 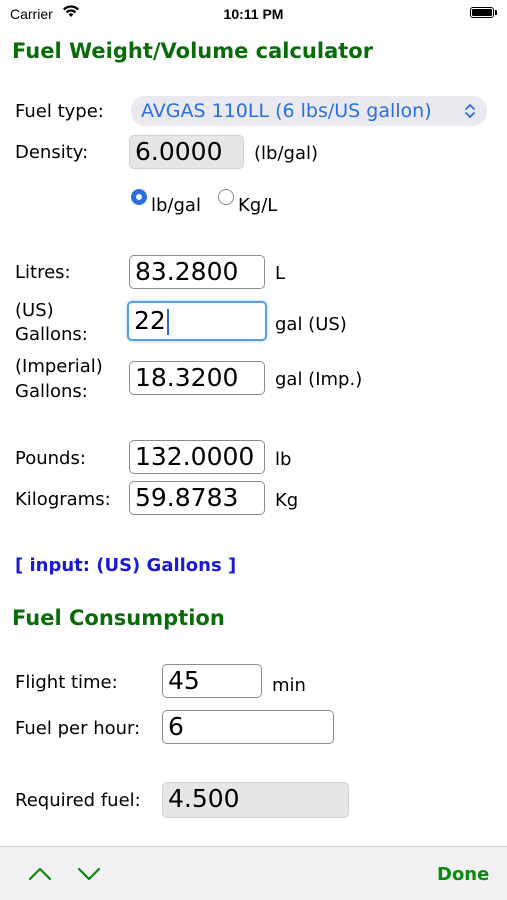 What do you see at coordinates (197, 457) in the screenshot?
I see `pounds-input: 132.0000` at bounding box center [197, 457].